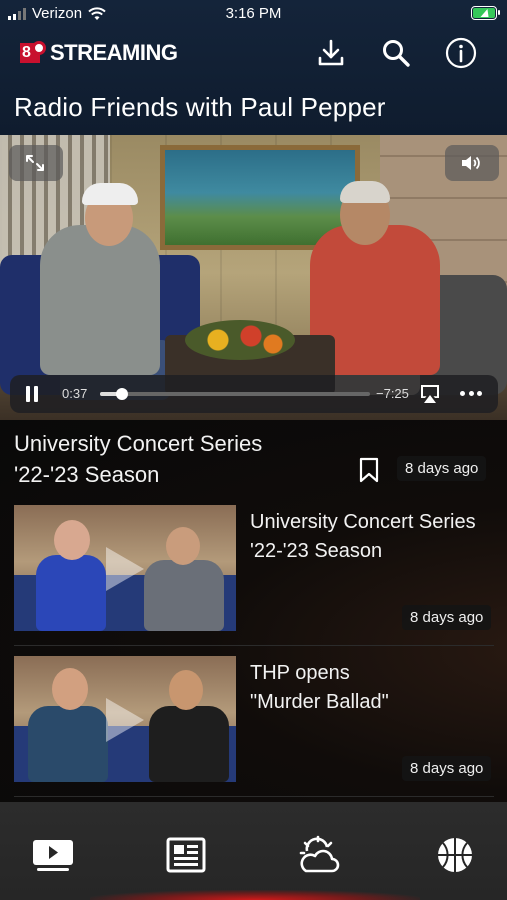  I want to click on remaining-time: −7:25, so click(392, 393).